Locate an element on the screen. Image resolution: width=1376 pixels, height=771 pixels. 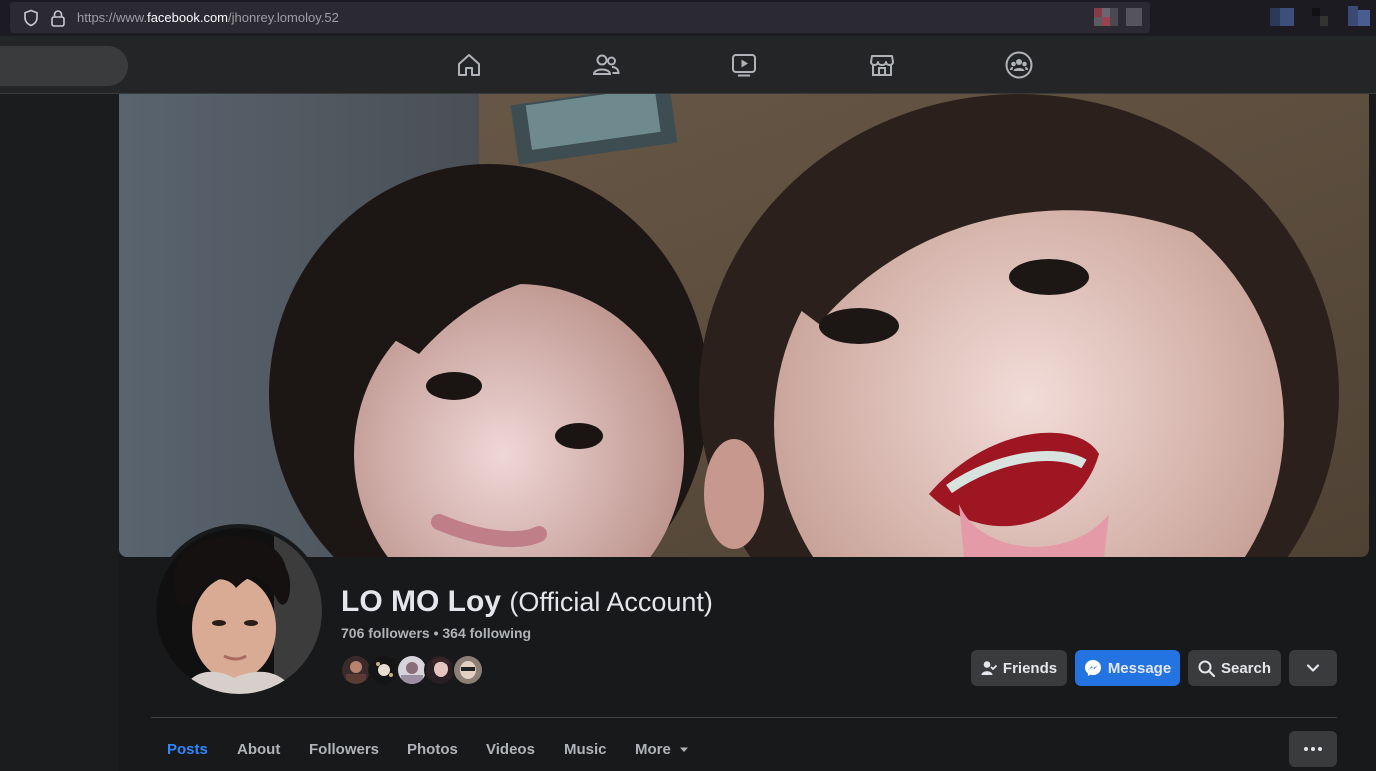
left-sidebar is located at coordinates (59, 432).